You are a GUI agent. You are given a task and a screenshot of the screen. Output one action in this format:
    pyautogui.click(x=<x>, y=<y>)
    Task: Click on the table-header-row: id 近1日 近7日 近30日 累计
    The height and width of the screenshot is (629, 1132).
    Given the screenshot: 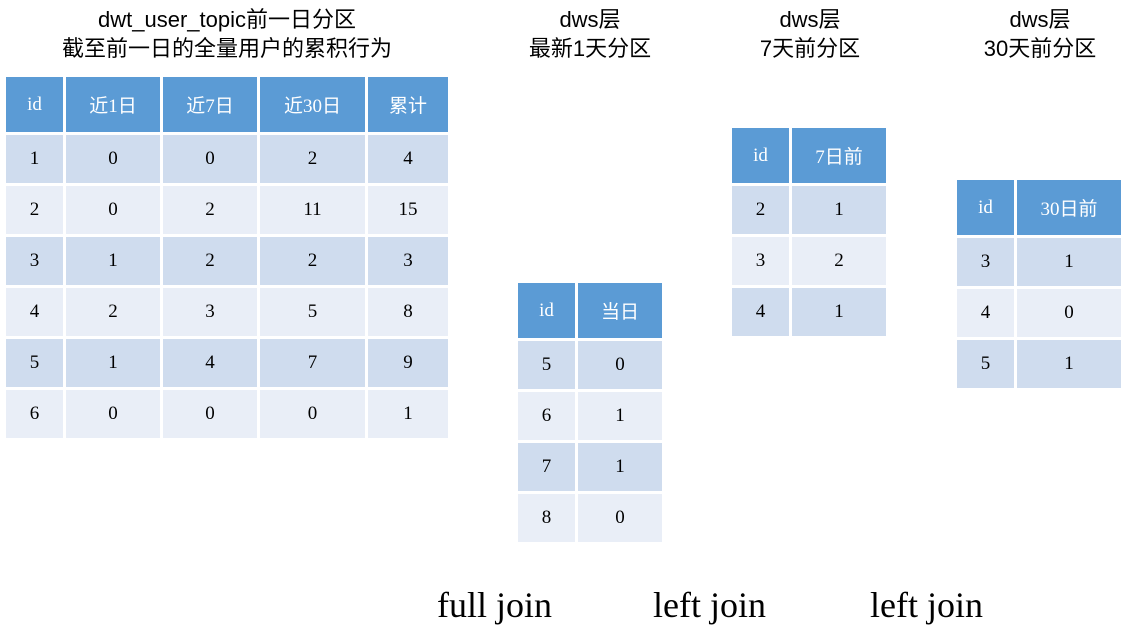 What is the action you would take?
    pyautogui.click(x=227, y=104)
    